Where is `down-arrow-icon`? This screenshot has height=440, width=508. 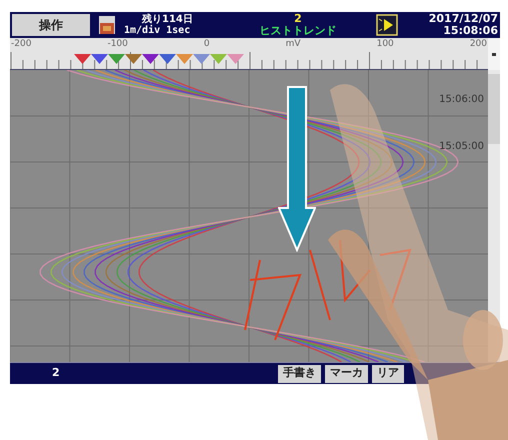
down-arrow-icon is located at coordinates (297, 169).